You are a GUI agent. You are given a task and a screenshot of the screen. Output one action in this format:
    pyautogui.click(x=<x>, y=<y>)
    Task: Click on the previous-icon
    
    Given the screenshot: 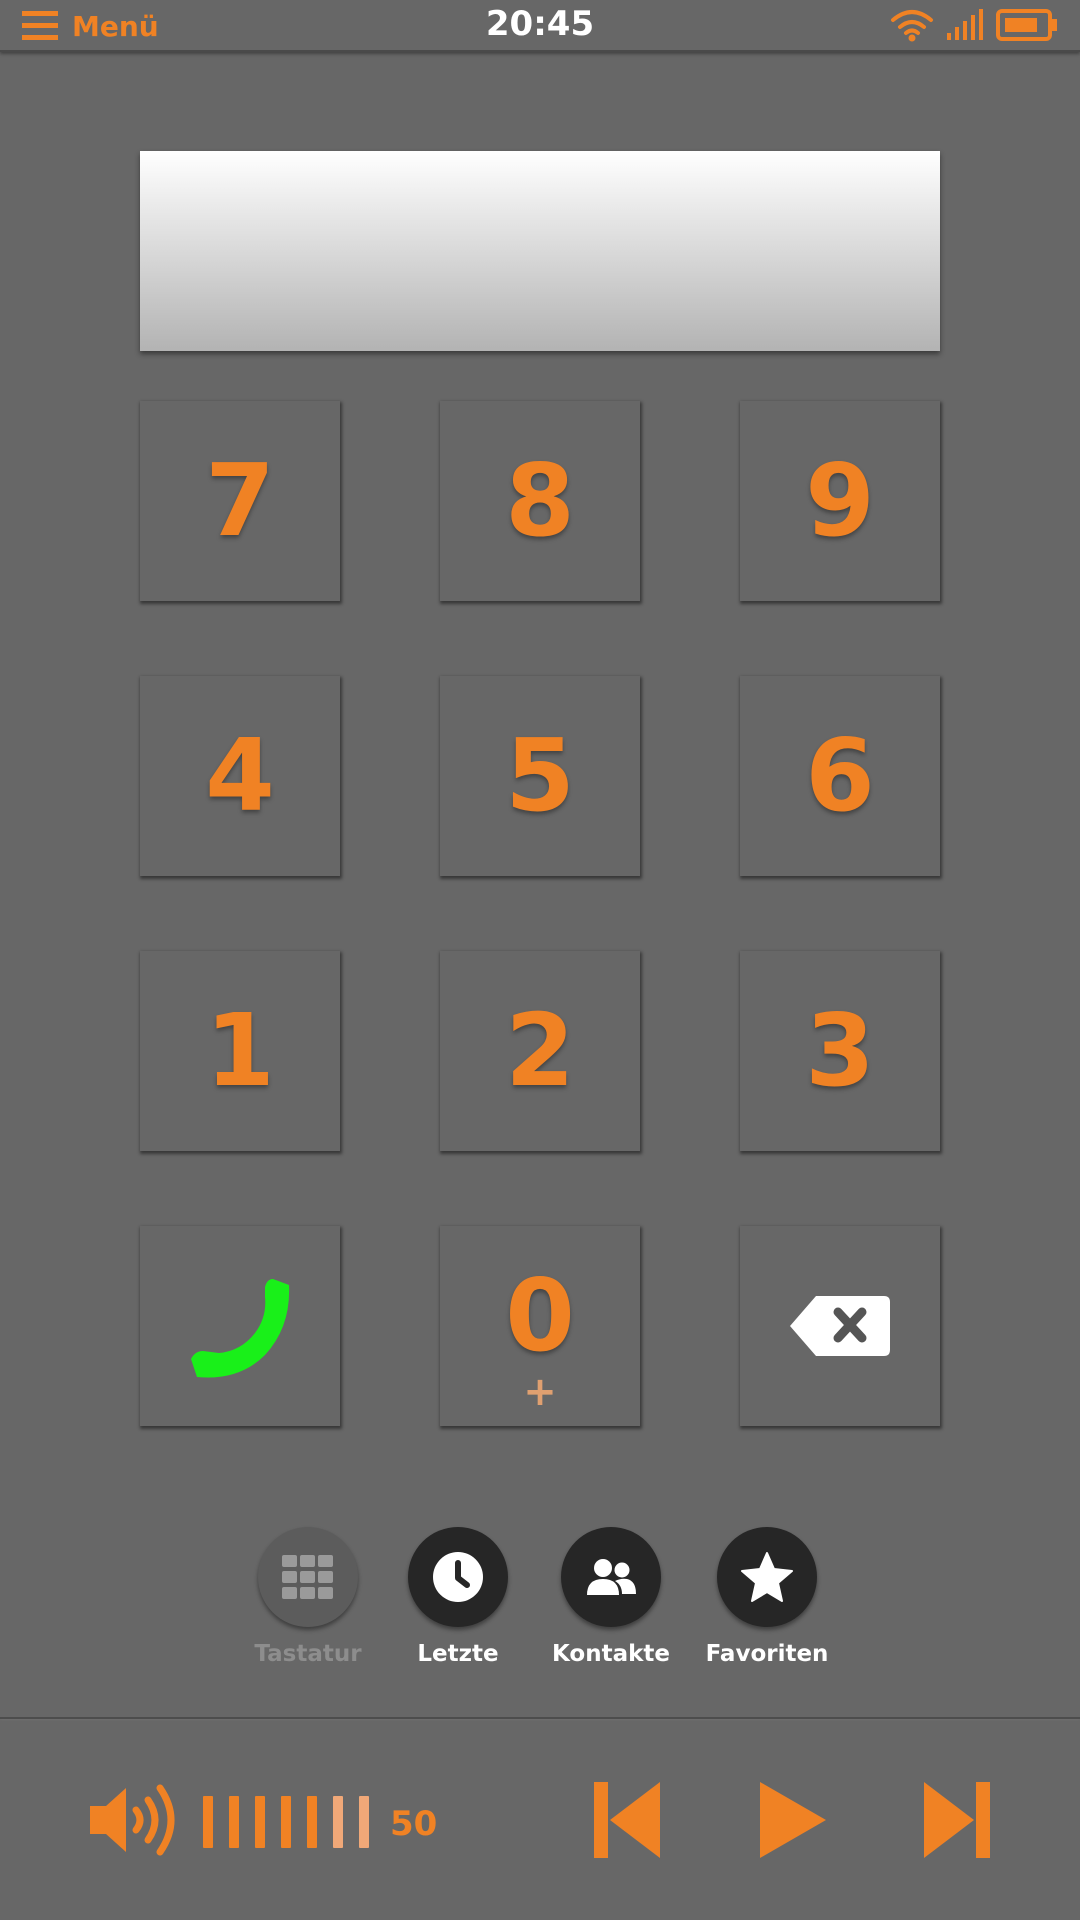 What is the action you would take?
    pyautogui.click(x=627, y=1820)
    